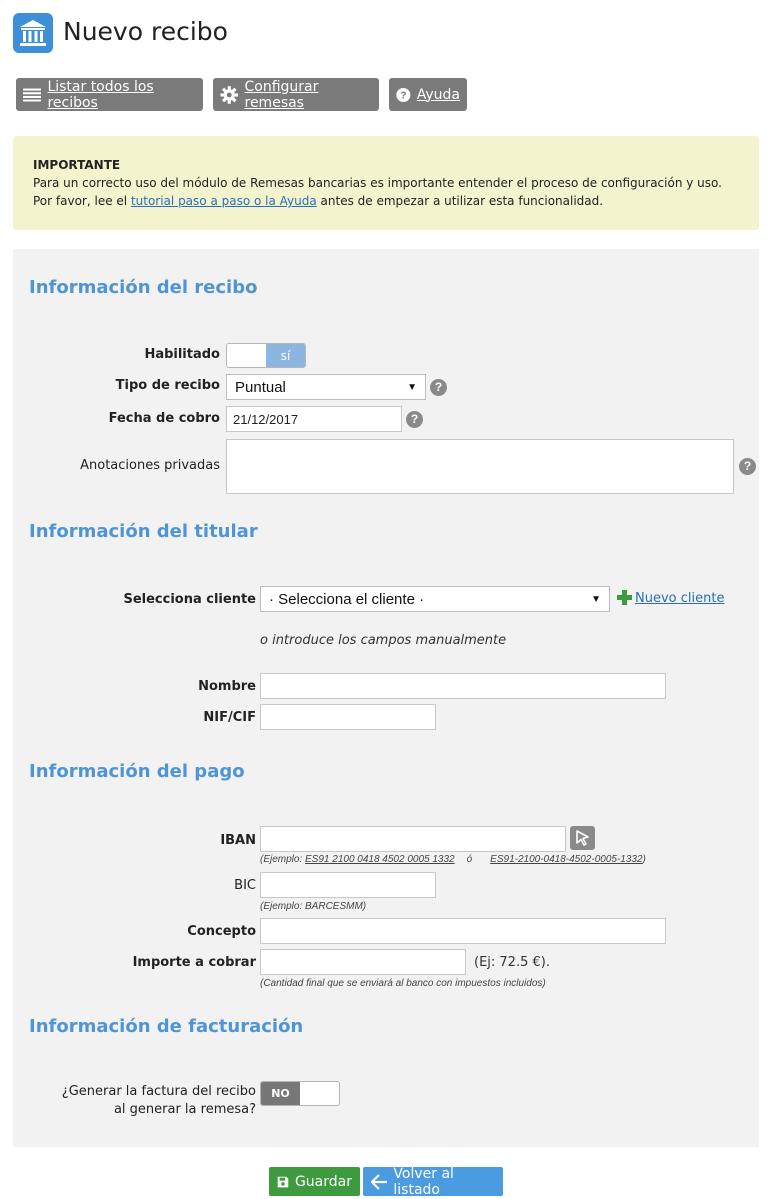 The image size is (769, 1199). I want to click on list-receipts-button: Listar todos los recibos, so click(109, 94).